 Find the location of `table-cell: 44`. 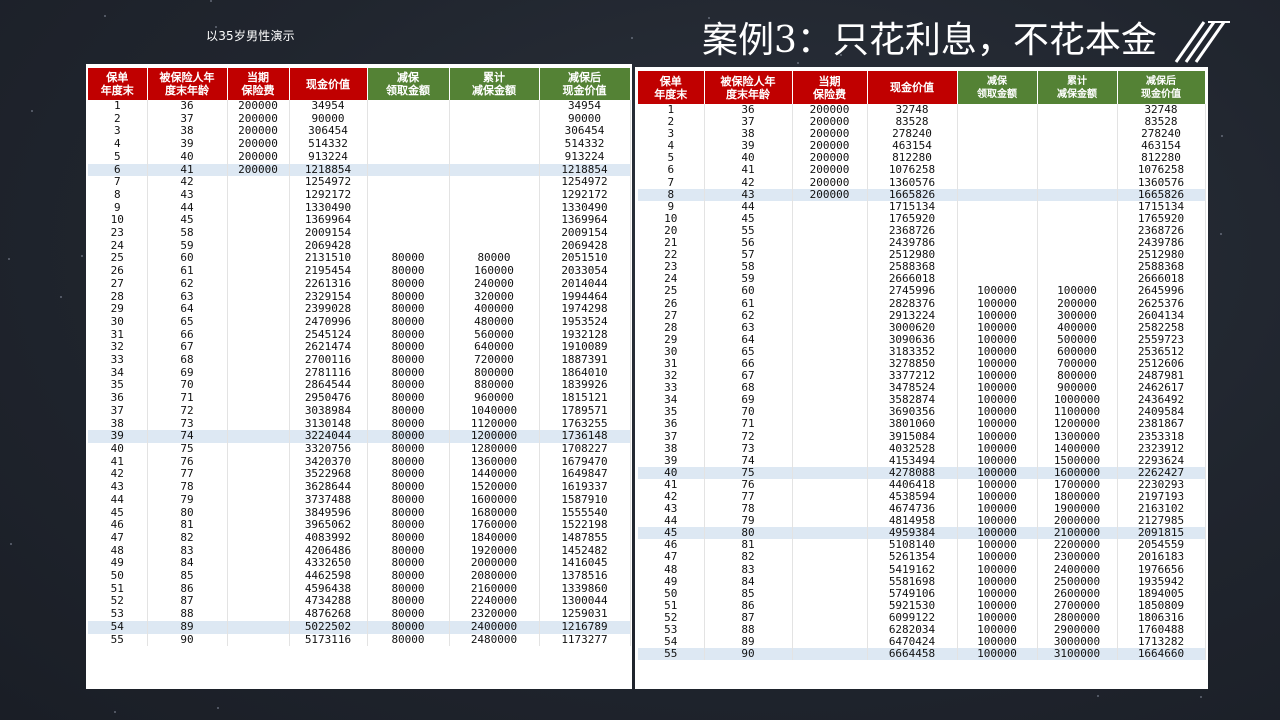

table-cell: 44 is located at coordinates (187, 208).